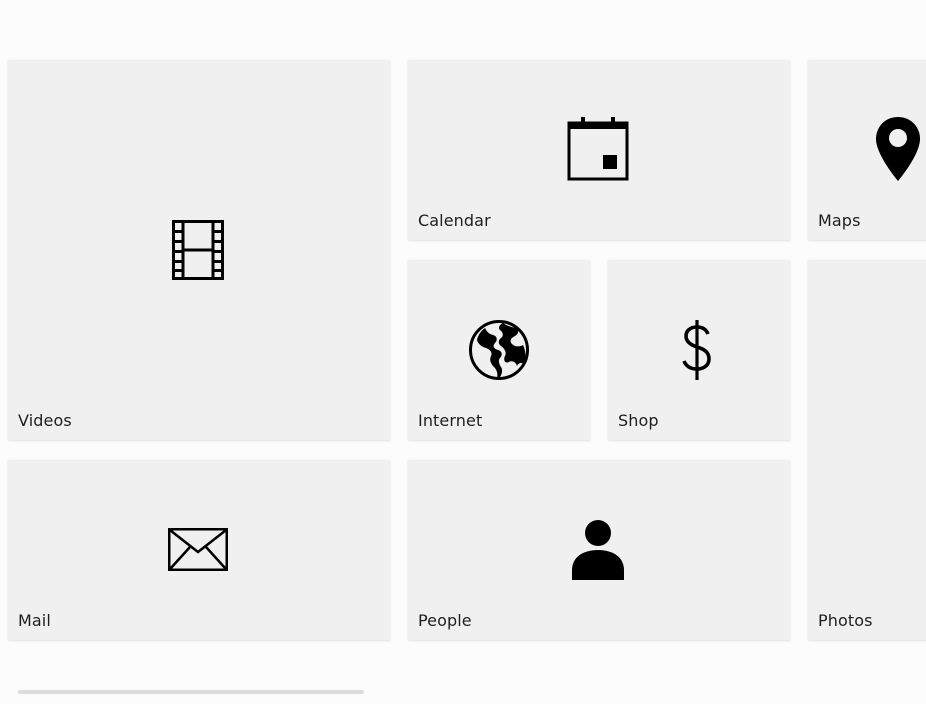  Describe the element at coordinates (45, 420) in the screenshot. I see `tile-label-videos: Videos` at that location.